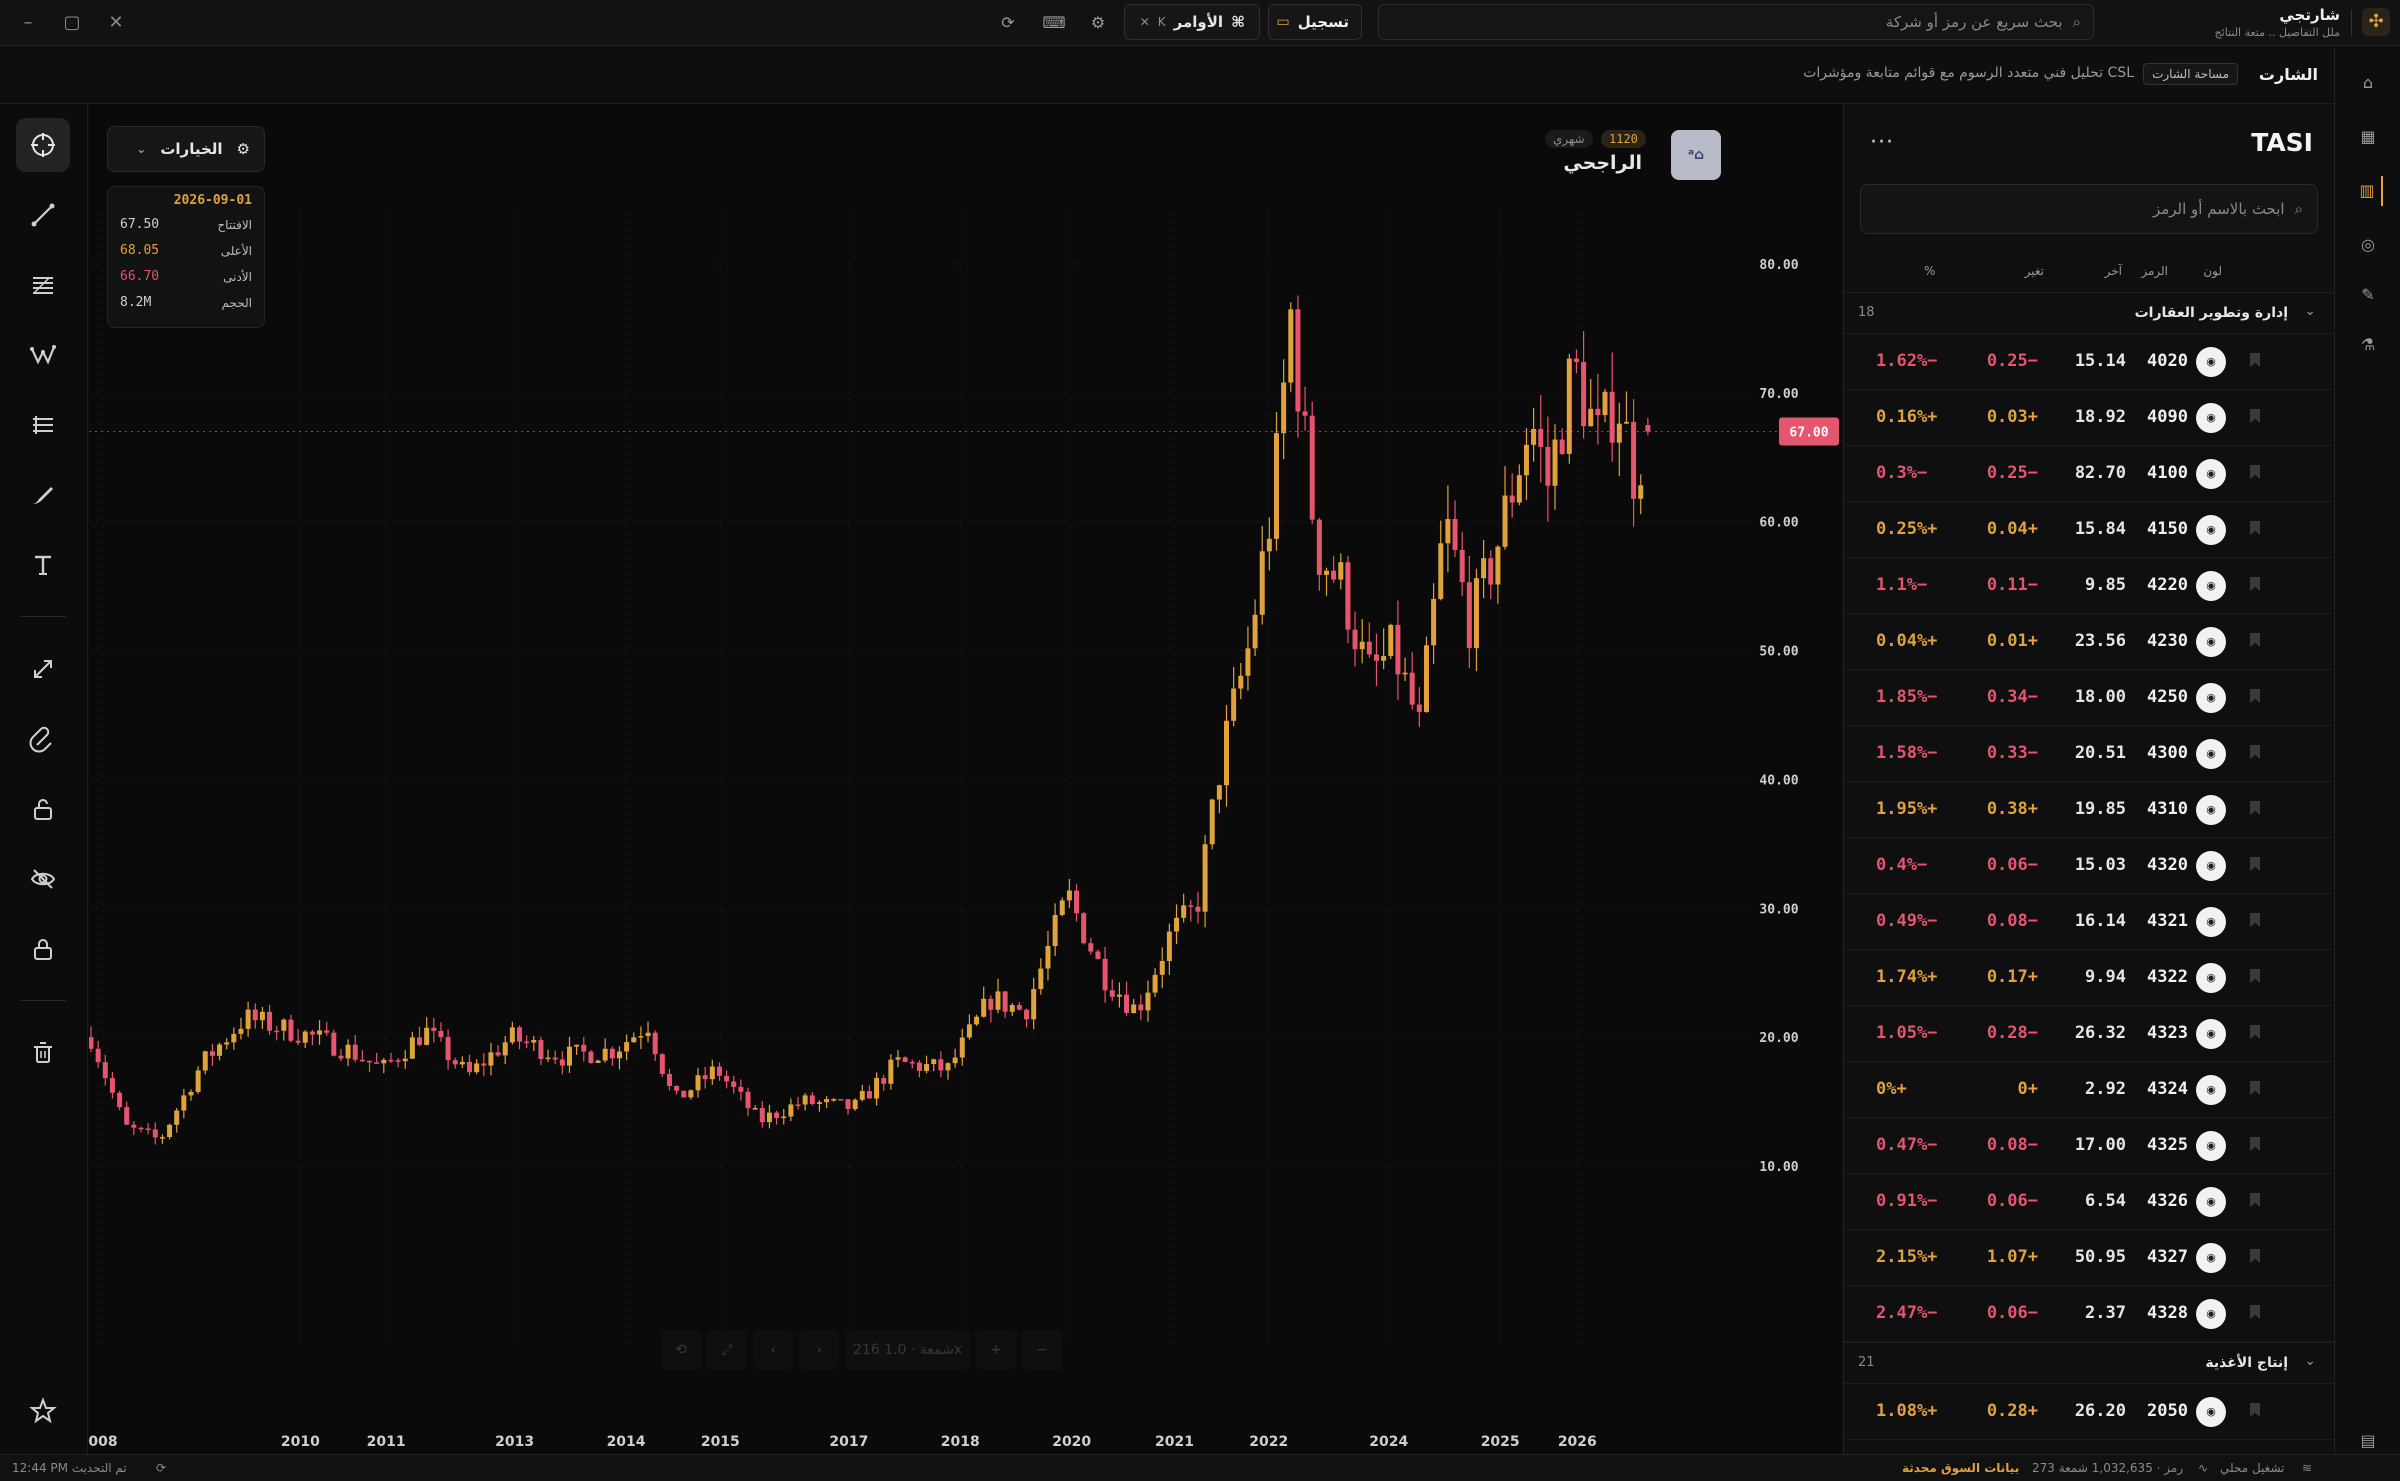 This screenshot has height=1481, width=2400. What do you see at coordinates (2368, 191) in the screenshot?
I see `chart-icon: ▥` at bounding box center [2368, 191].